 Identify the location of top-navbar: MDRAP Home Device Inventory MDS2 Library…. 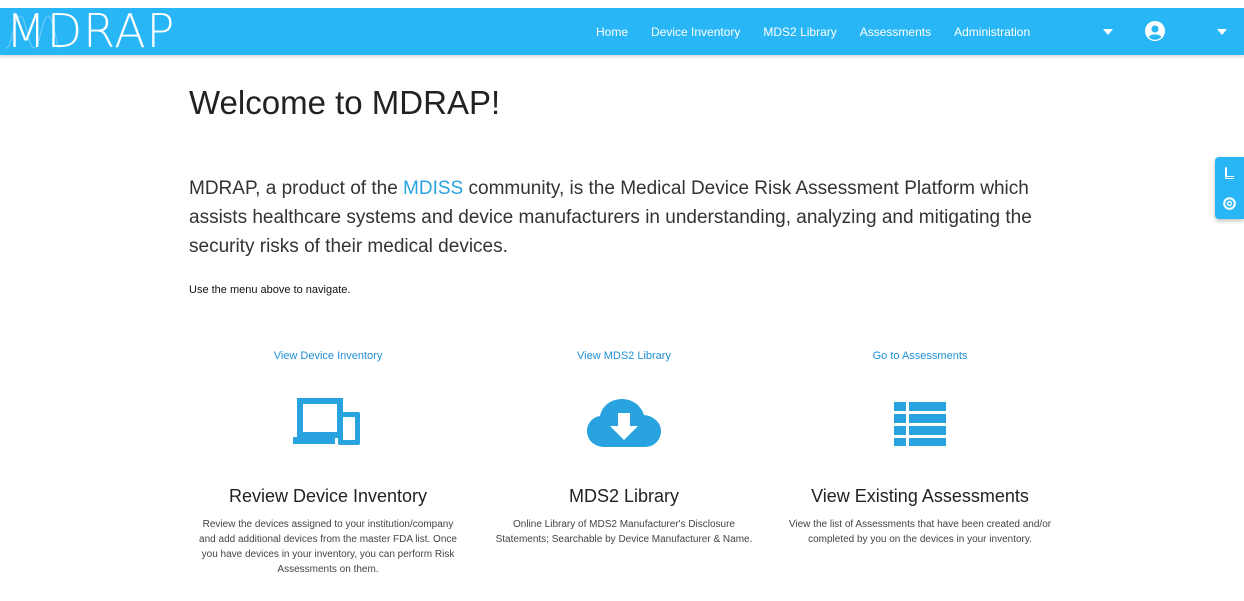
(622, 31).